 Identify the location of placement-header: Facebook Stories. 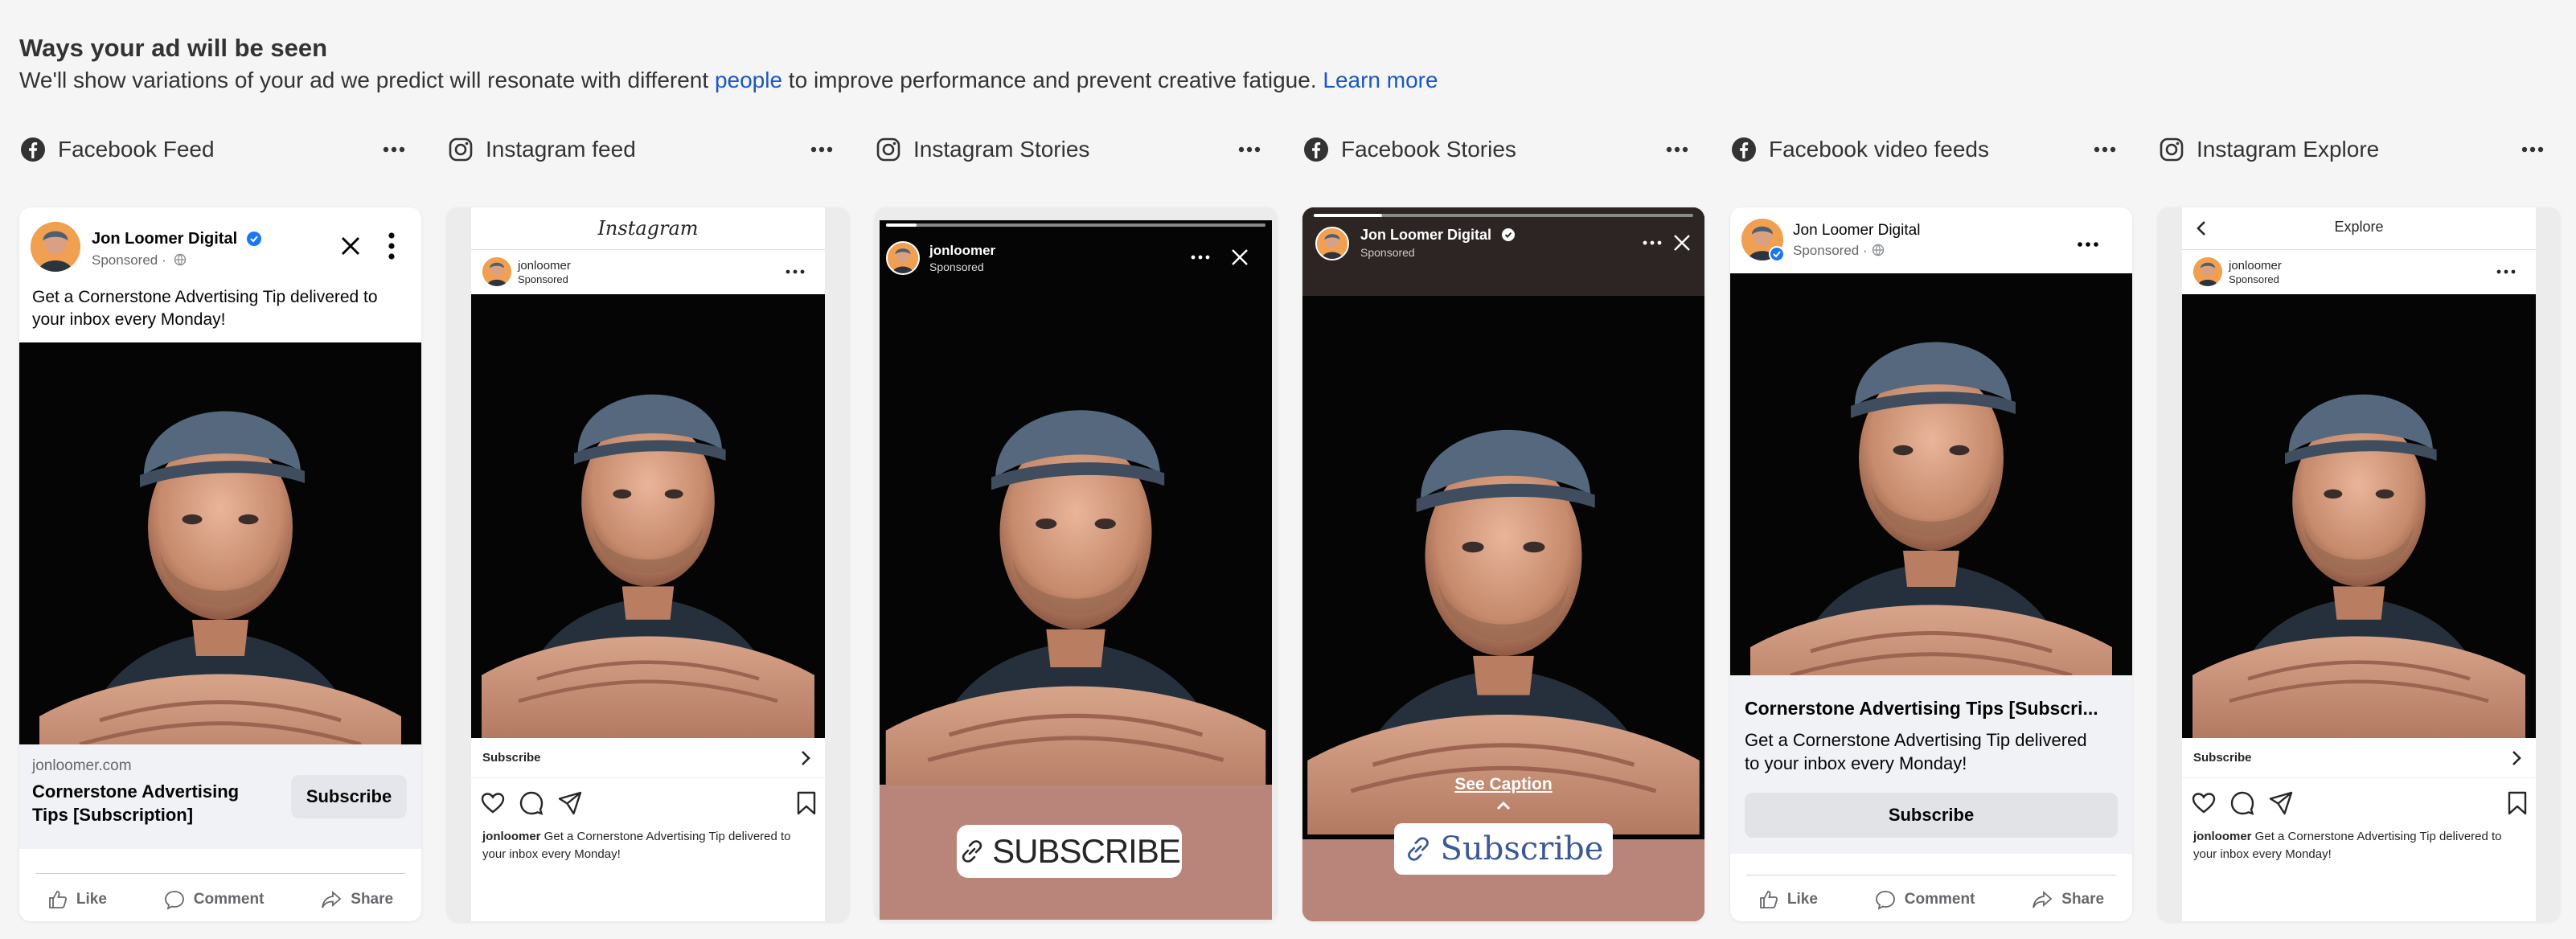
(1503, 149).